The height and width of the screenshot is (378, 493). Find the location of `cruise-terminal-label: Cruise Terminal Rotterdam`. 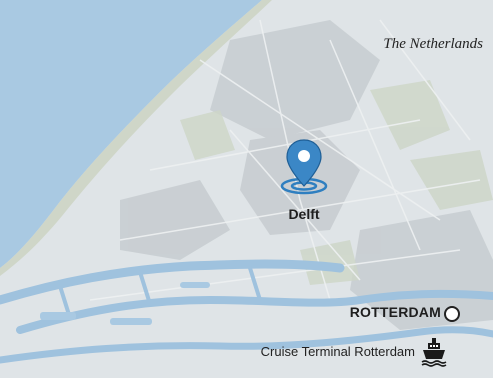

cruise-terminal-label: Cruise Terminal Rotterdam is located at coordinates (337, 351).